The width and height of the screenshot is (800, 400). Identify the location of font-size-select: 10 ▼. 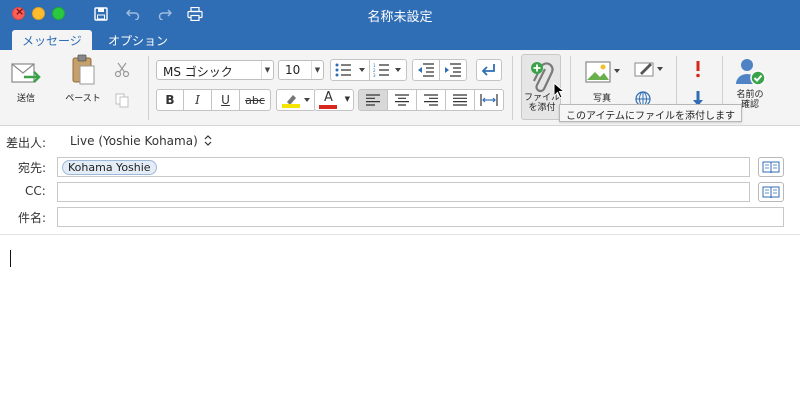
(301, 70).